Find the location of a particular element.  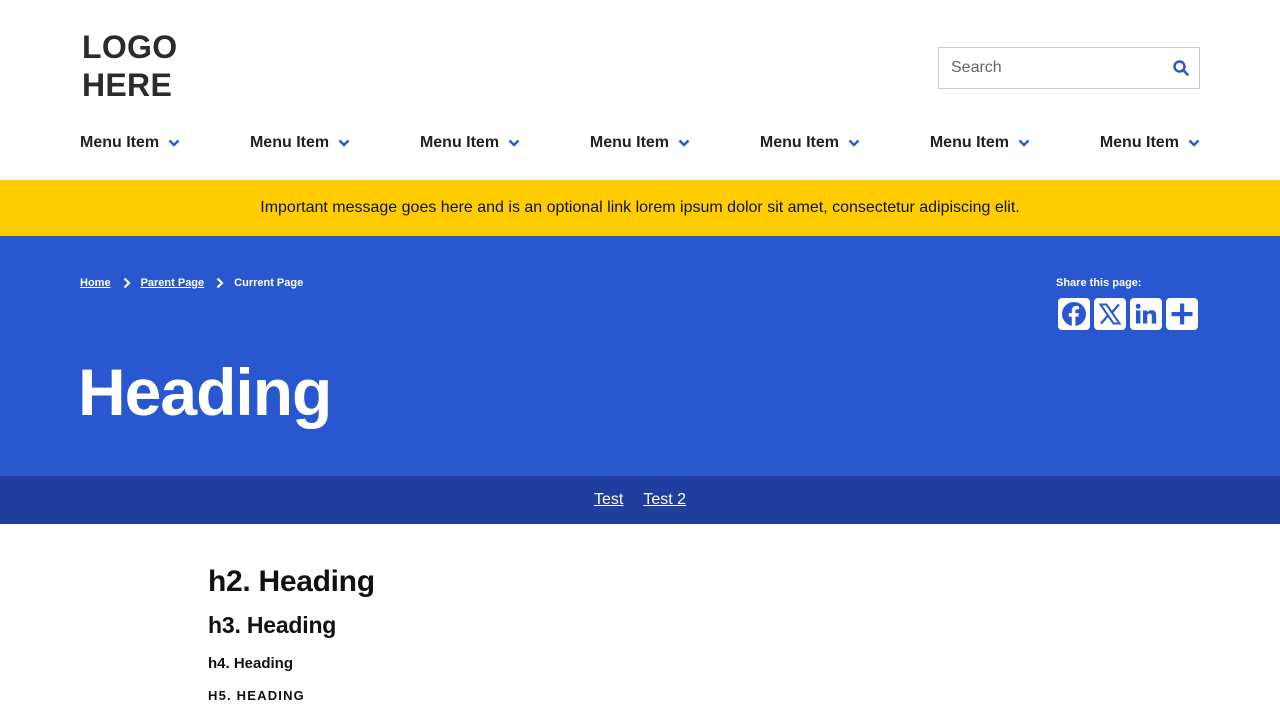

share-icons is located at coordinates (1127, 314).